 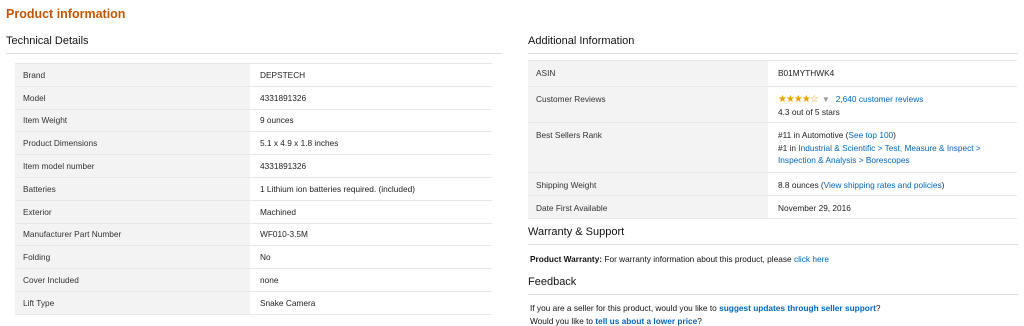 I want to click on feedback-title: Feedback, so click(x=552, y=282).